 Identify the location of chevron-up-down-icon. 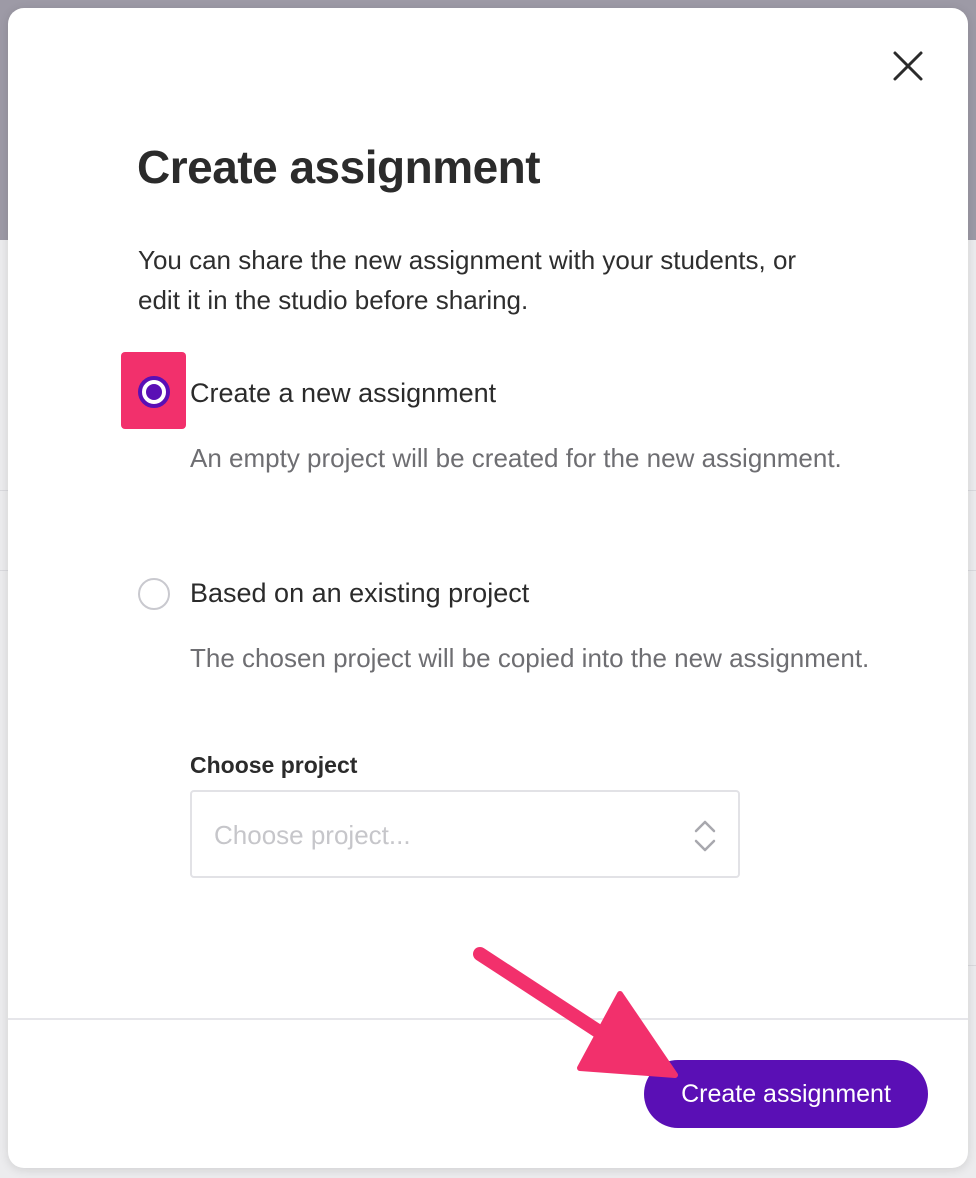
(705, 836).